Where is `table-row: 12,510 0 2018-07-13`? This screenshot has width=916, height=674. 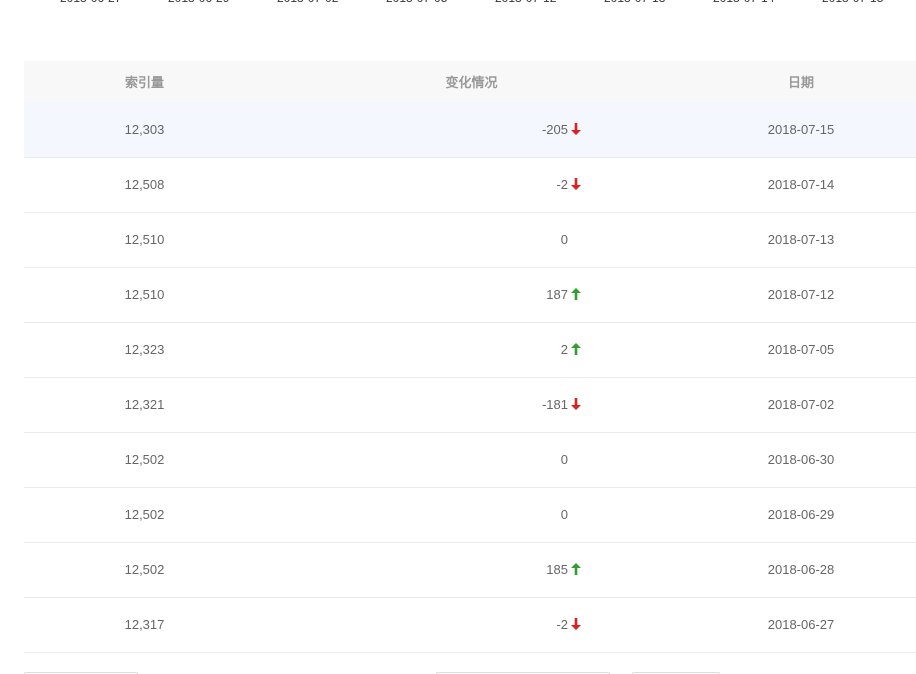 table-row: 12,510 0 2018-07-13 is located at coordinates (470, 239).